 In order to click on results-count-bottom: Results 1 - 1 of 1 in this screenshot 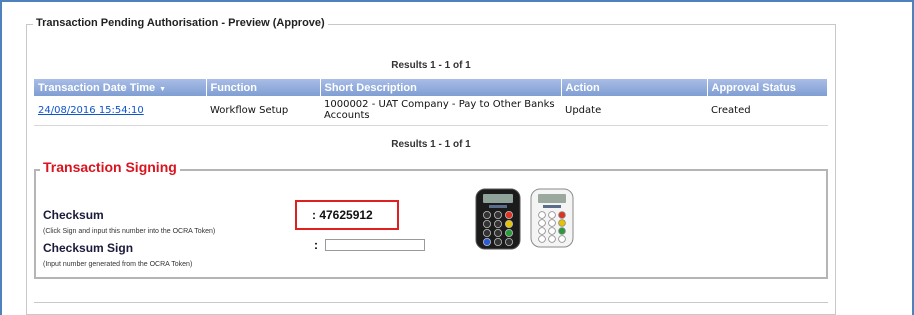, I will do `click(431, 144)`.